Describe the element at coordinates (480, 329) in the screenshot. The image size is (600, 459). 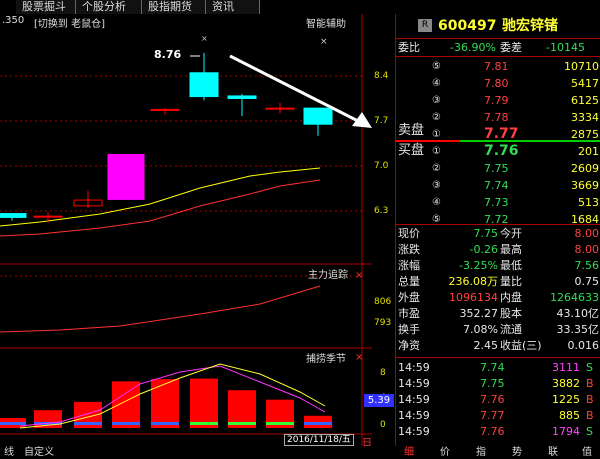
I see `stat-value: 7.08%` at that location.